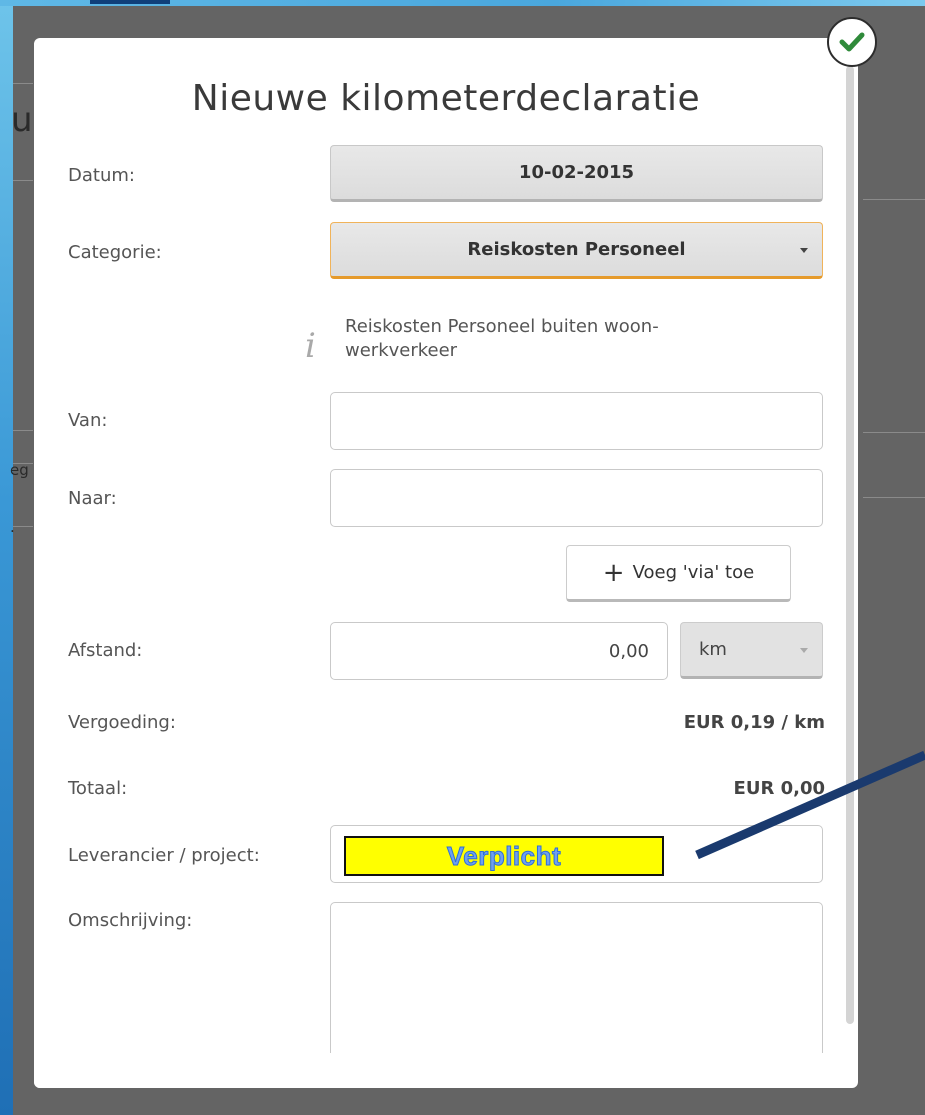 This screenshot has height=1115, width=925. I want to click on bg-row-fragment: ., so click(12, 527).